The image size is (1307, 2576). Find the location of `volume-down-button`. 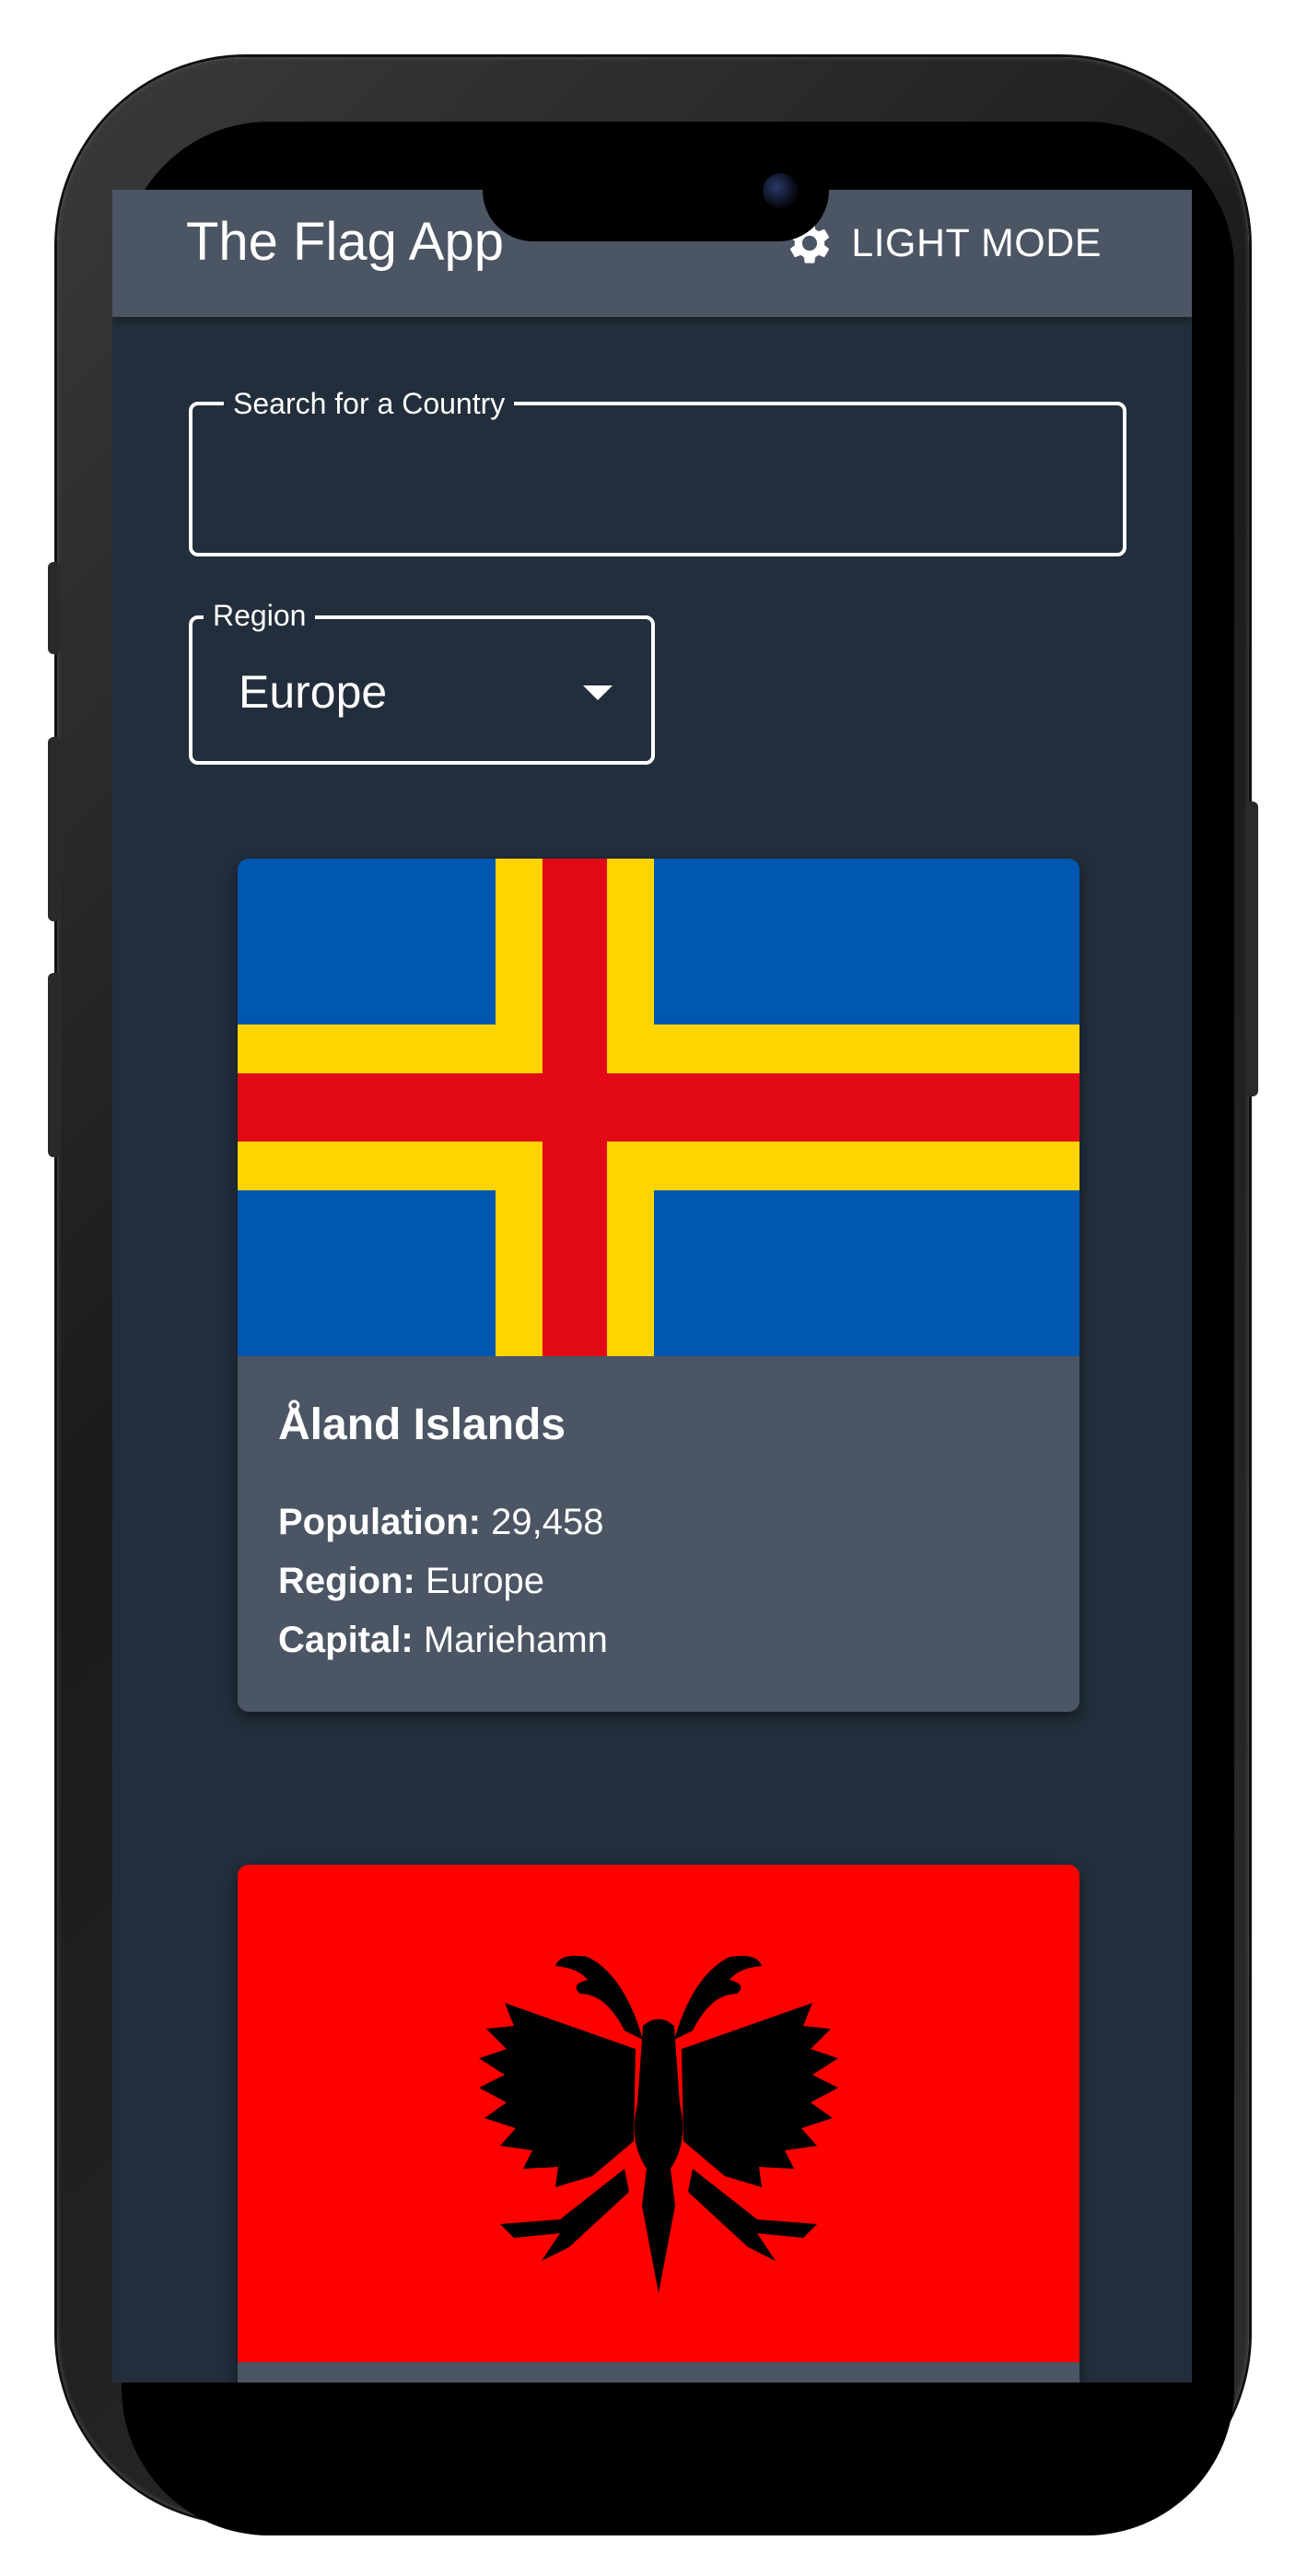

volume-down-button is located at coordinates (54, 1065).